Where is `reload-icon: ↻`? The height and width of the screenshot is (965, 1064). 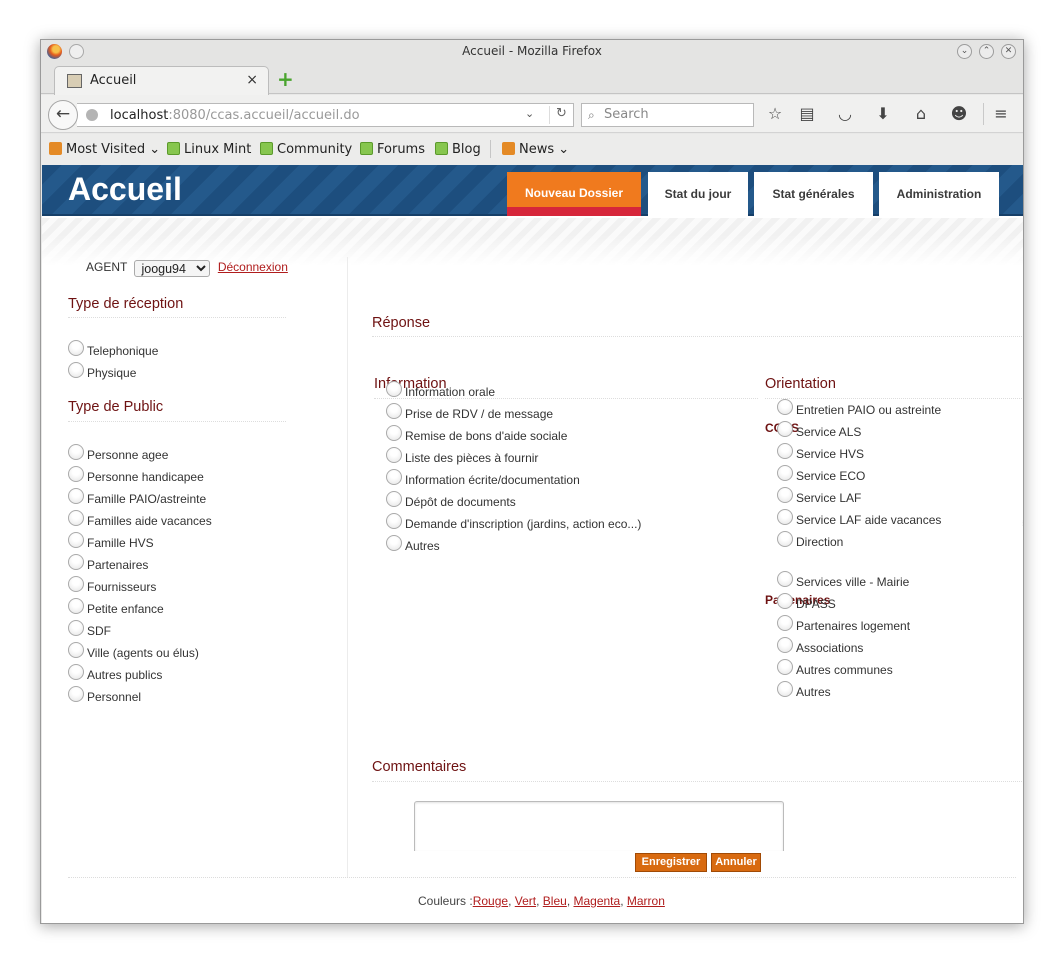 reload-icon: ↻ is located at coordinates (561, 115).